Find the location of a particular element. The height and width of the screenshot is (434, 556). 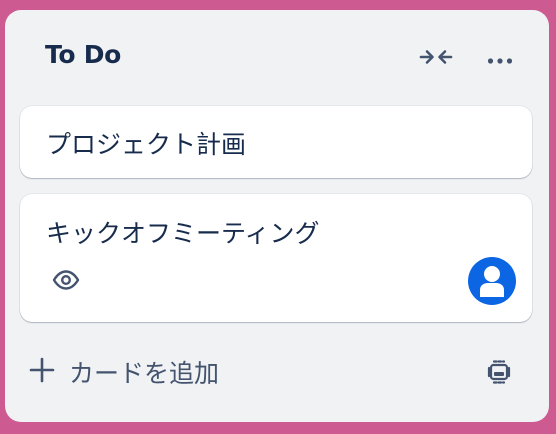

list-actions-button is located at coordinates (500, 59).